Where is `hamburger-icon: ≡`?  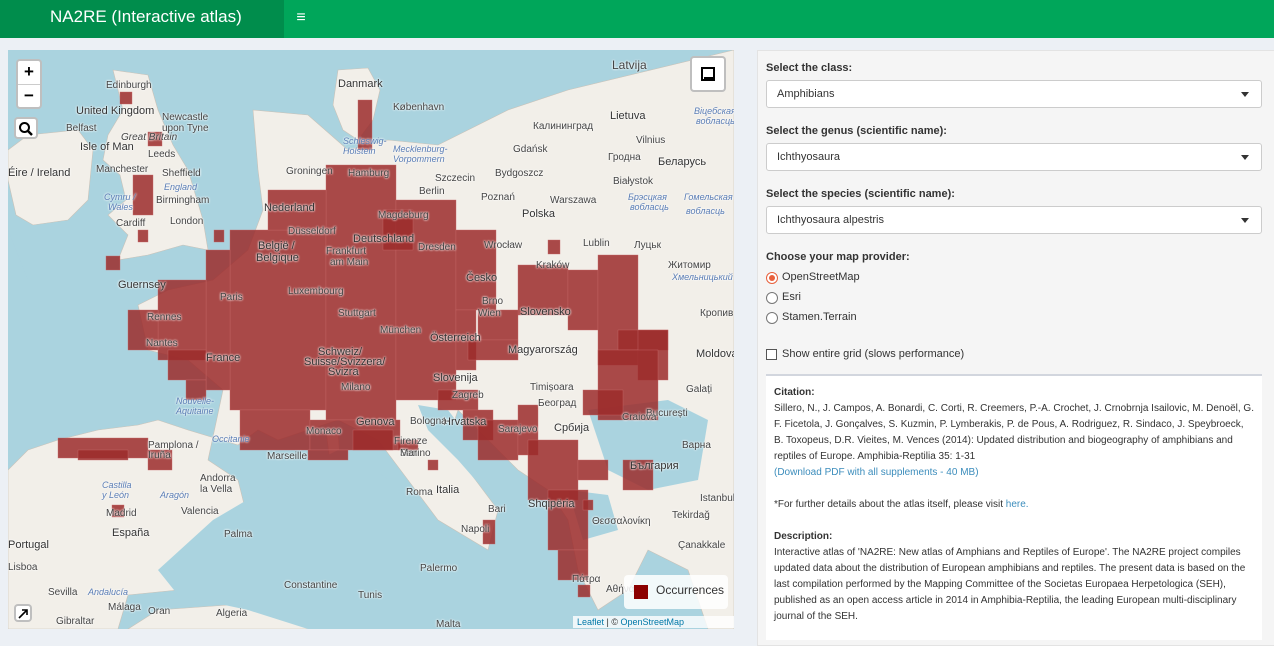 hamburger-icon: ≡ is located at coordinates (301, 19).